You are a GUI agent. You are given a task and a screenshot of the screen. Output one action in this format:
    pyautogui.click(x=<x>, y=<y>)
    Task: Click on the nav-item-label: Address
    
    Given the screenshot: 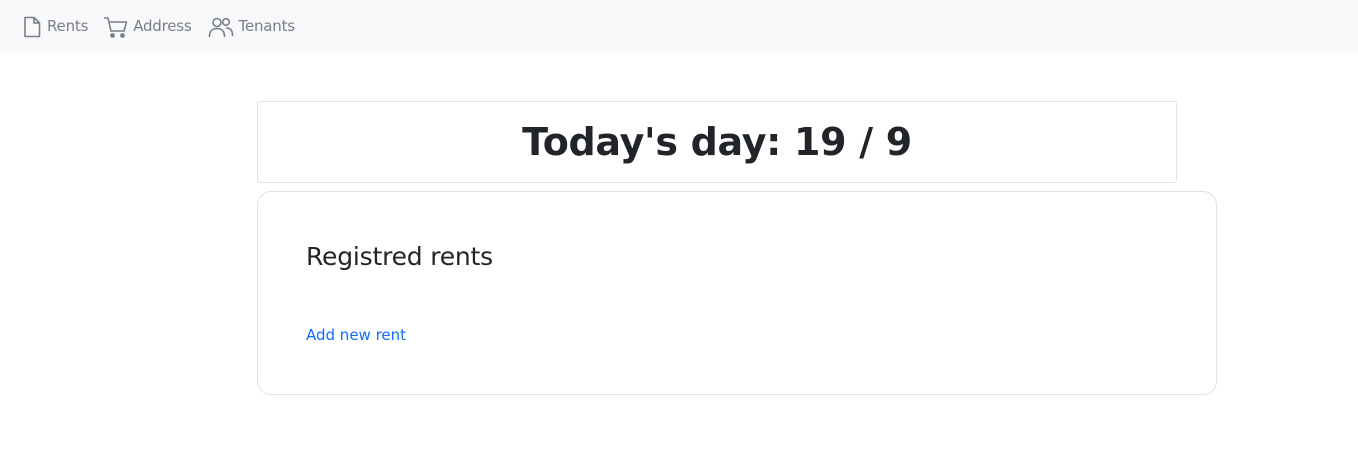 What is the action you would take?
    pyautogui.click(x=162, y=26)
    